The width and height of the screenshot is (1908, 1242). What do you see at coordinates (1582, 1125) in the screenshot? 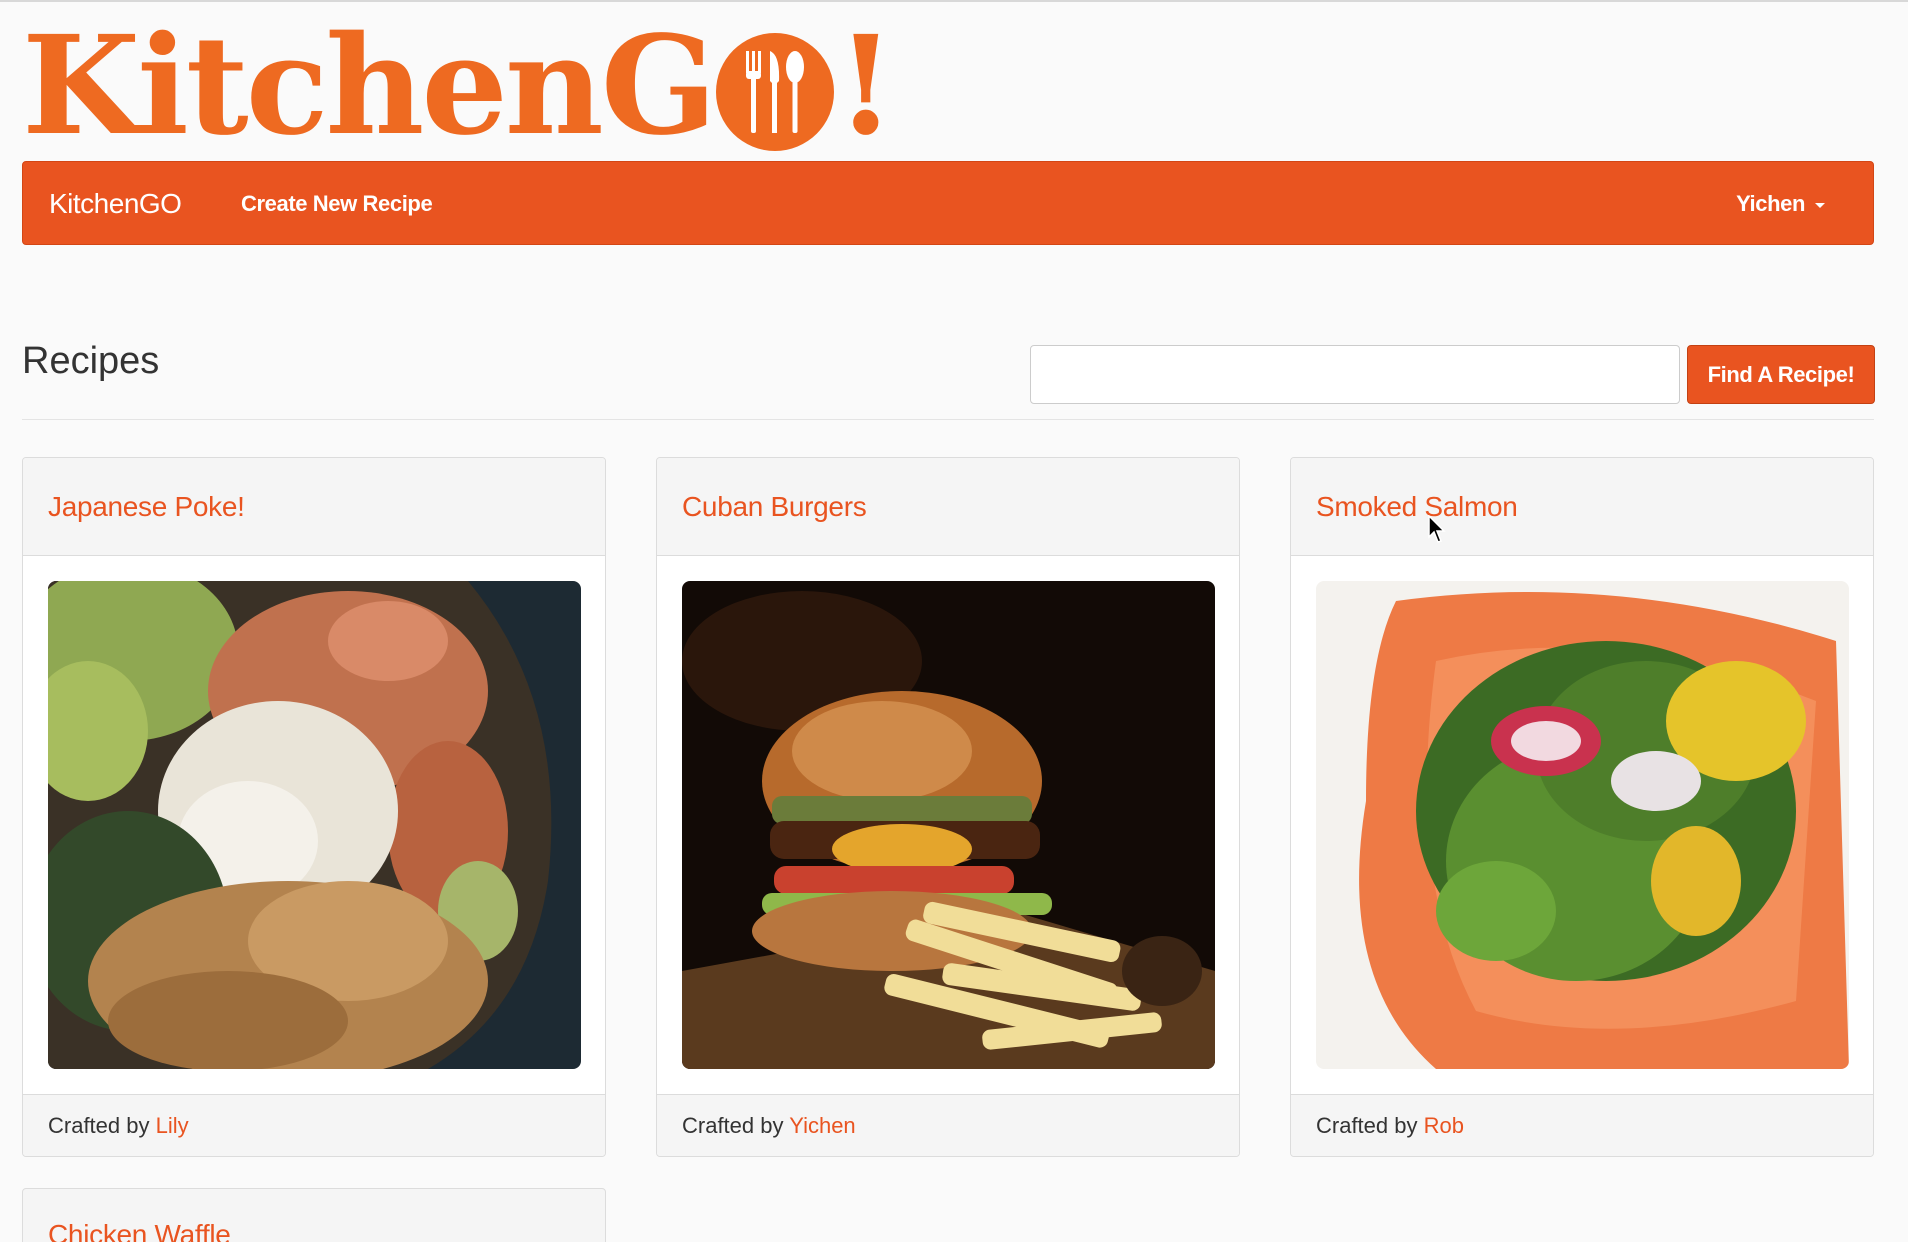
I see `card-footer: Crafted by Rob` at bounding box center [1582, 1125].